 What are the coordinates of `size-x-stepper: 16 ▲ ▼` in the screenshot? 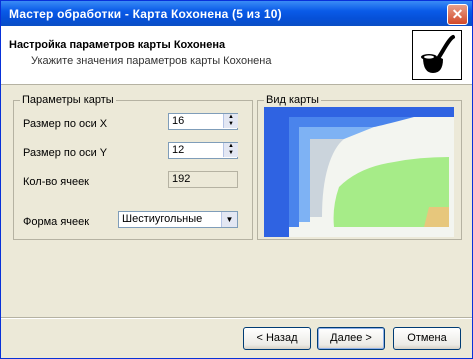 It's located at (203, 121).